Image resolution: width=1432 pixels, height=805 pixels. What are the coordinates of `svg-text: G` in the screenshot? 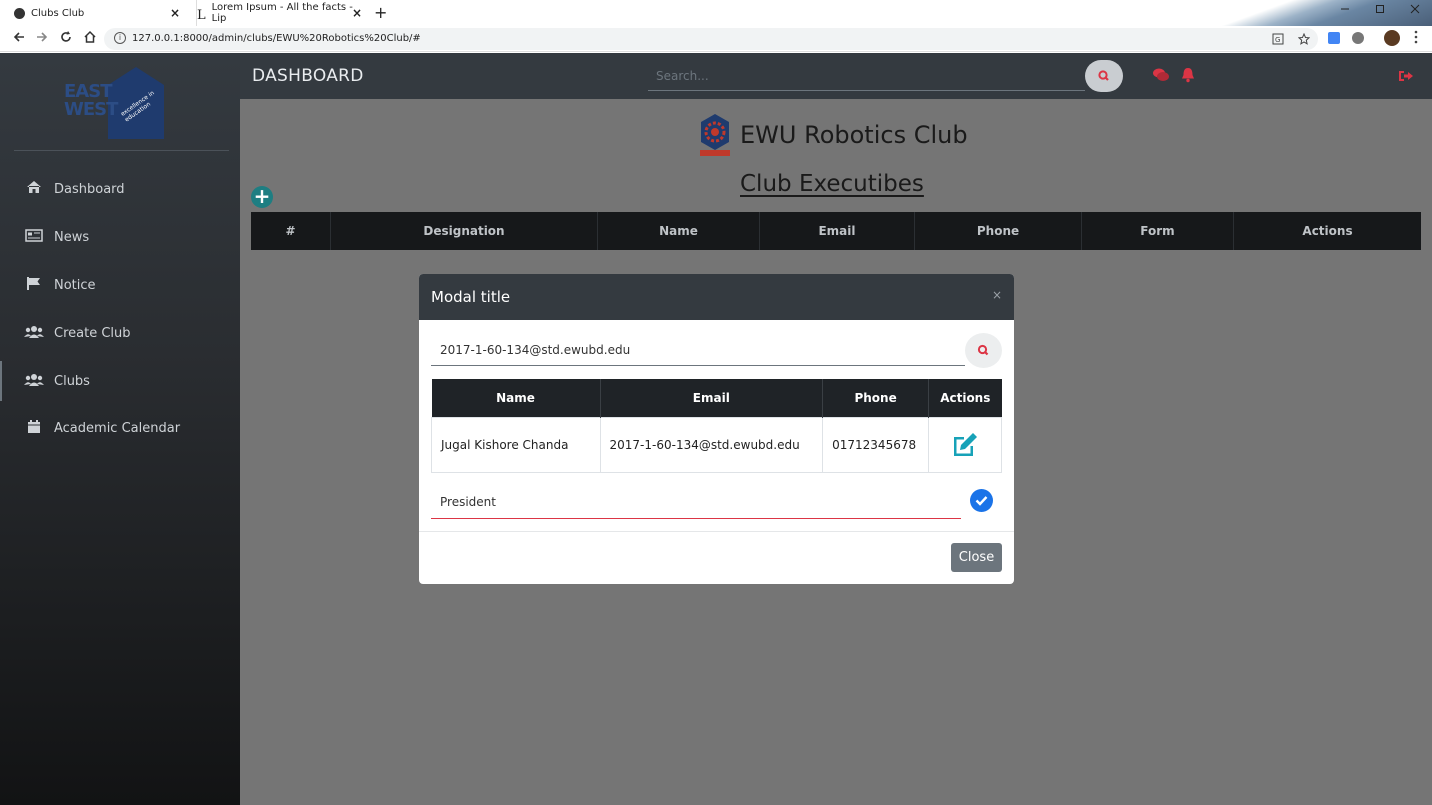 It's located at (1277, 40).